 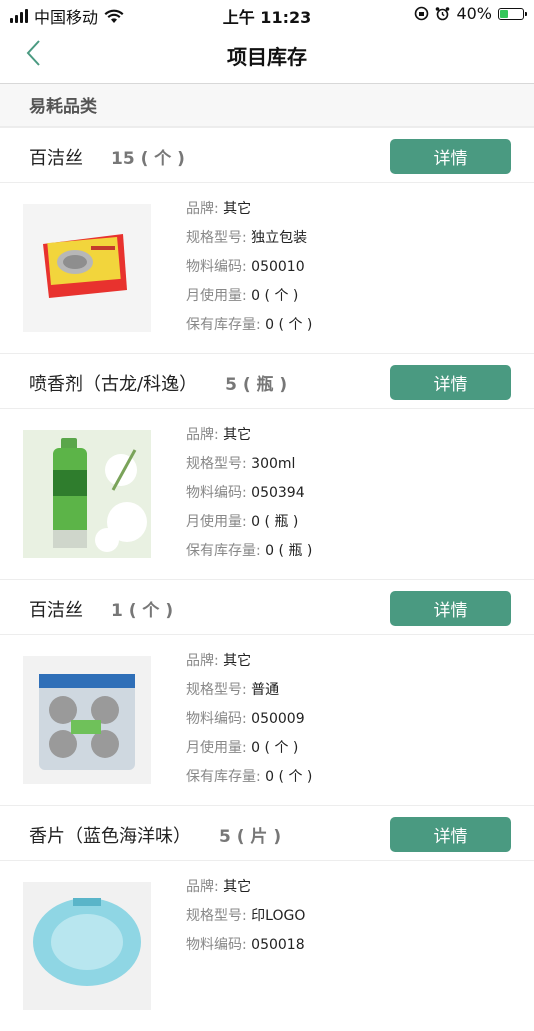 I want to click on status-right: 40%, so click(x=470, y=13).